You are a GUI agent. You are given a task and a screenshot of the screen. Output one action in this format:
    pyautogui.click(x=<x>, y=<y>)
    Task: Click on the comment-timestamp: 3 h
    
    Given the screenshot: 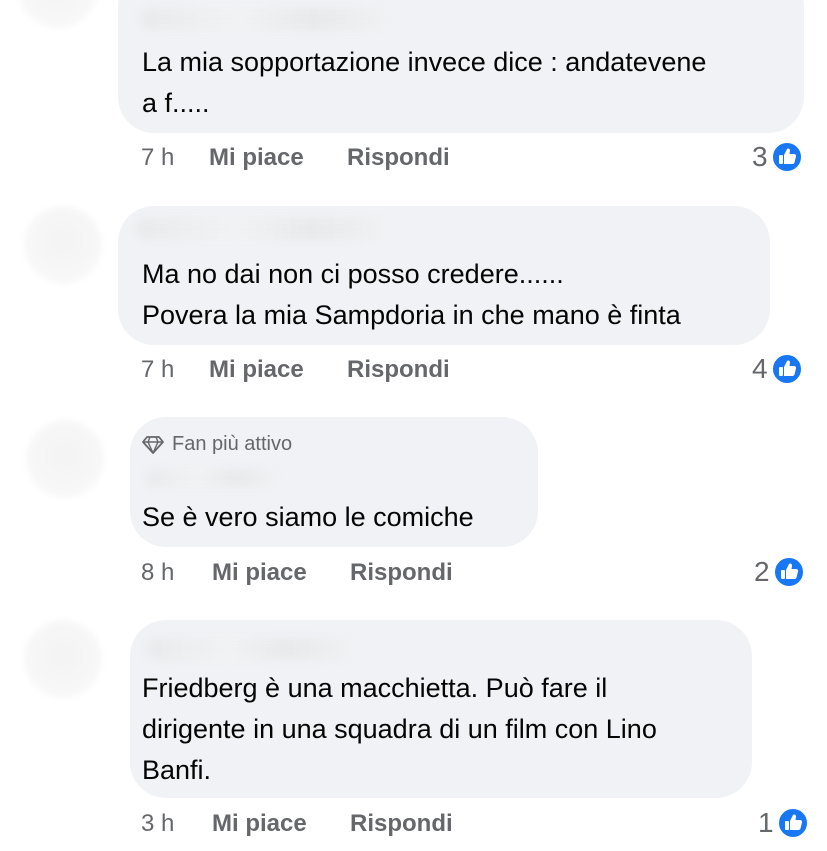 What is the action you would take?
    pyautogui.click(x=176, y=824)
    